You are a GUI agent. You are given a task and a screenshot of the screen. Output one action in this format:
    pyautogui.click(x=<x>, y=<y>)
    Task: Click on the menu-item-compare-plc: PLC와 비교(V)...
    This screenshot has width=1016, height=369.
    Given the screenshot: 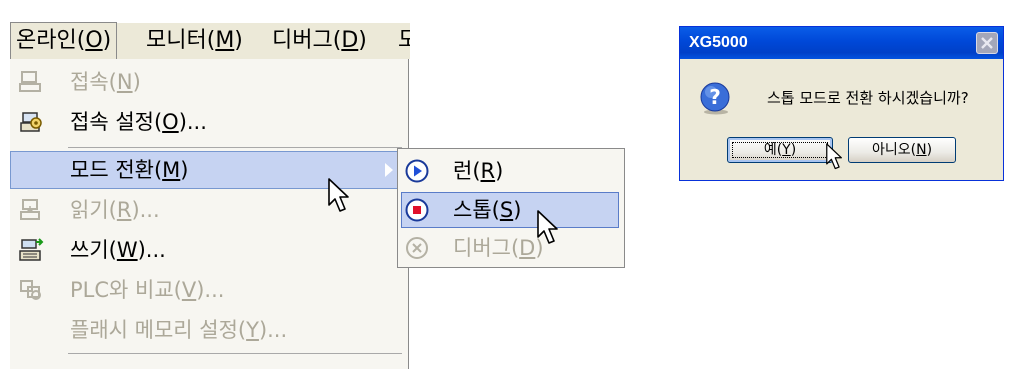 What is the action you would take?
    pyautogui.click(x=208, y=290)
    